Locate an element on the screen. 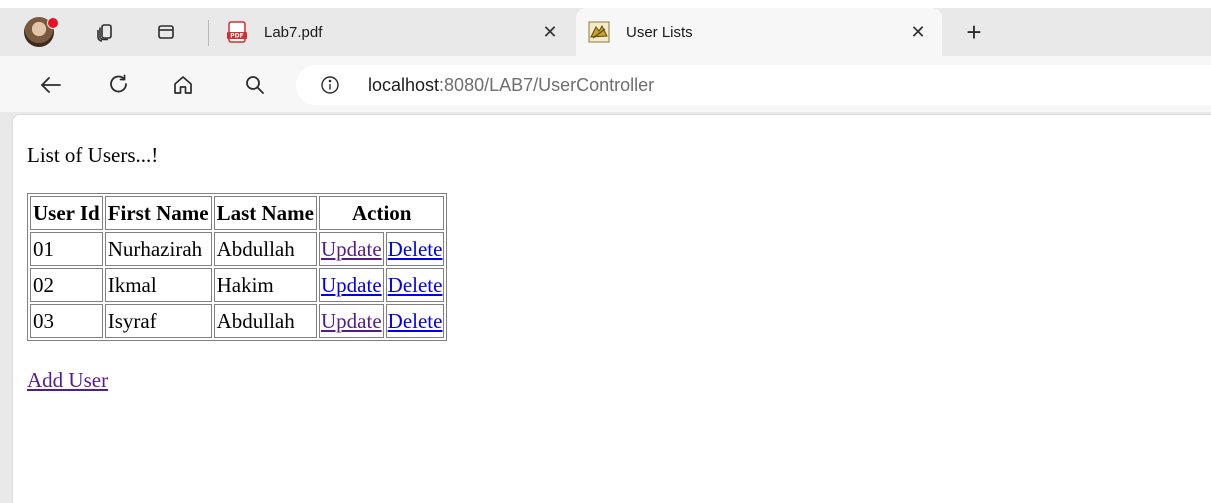  url-text: localhost:8080/LAB7/UserController is located at coordinates (511, 85).